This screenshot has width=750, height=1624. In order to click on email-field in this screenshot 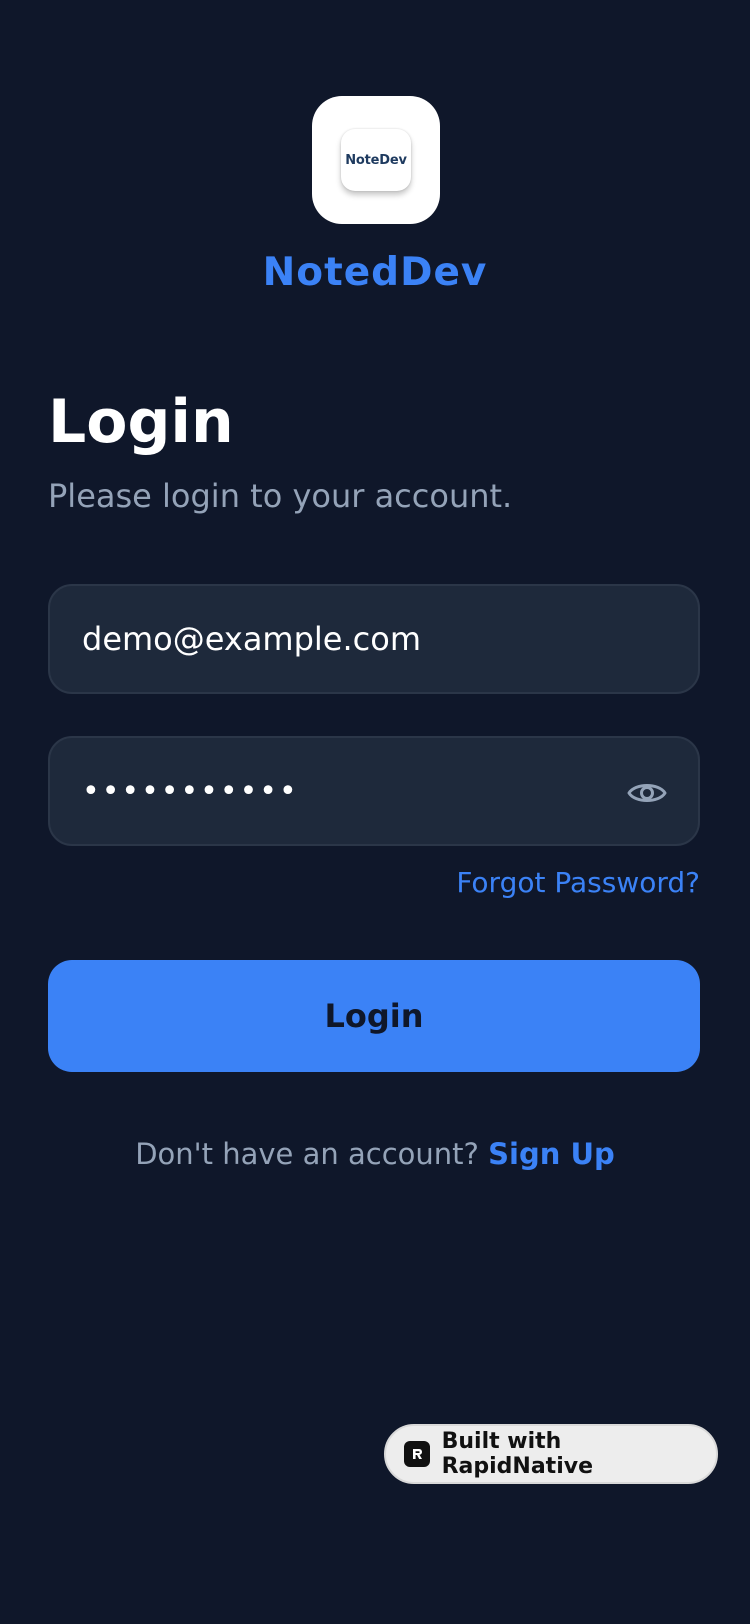, I will do `click(374, 639)`.